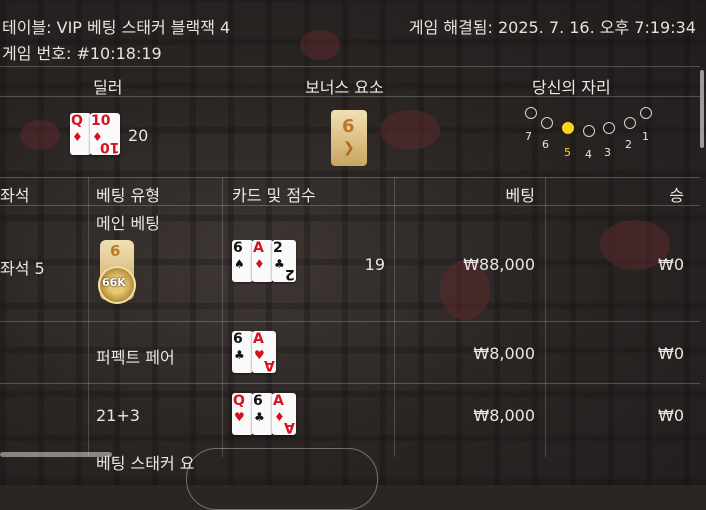  Describe the element at coordinates (117, 272) in the screenshot. I see `bet-chip-stack: 6 66K` at that location.